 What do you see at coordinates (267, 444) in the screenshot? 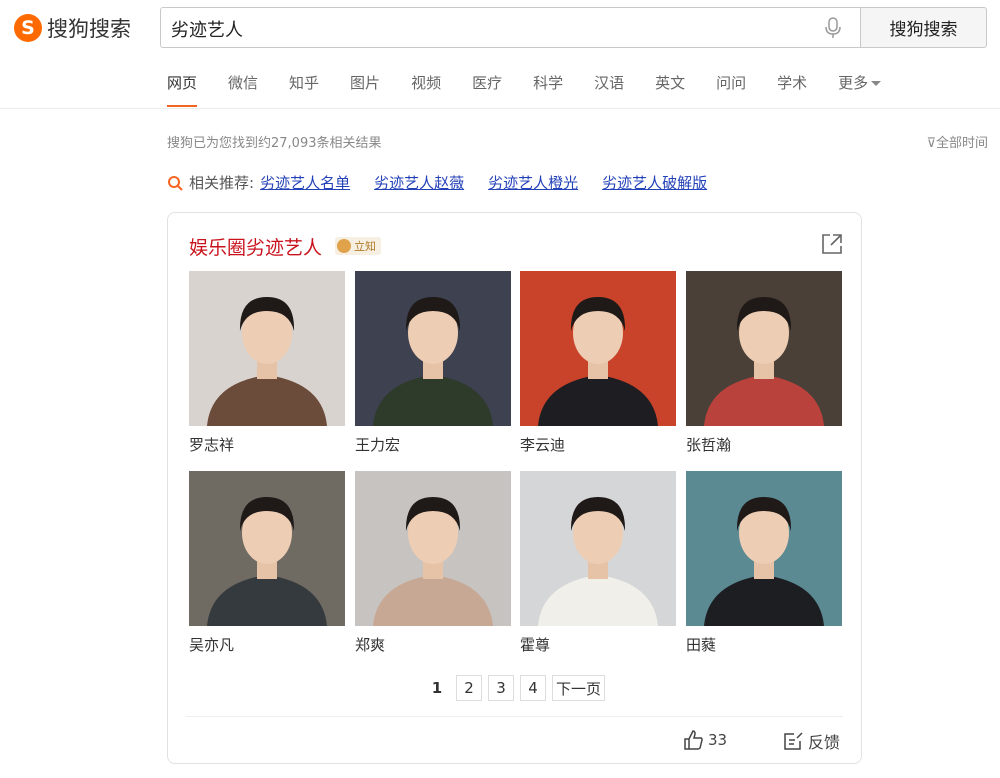
I see `artist-name: 罗志祥` at bounding box center [267, 444].